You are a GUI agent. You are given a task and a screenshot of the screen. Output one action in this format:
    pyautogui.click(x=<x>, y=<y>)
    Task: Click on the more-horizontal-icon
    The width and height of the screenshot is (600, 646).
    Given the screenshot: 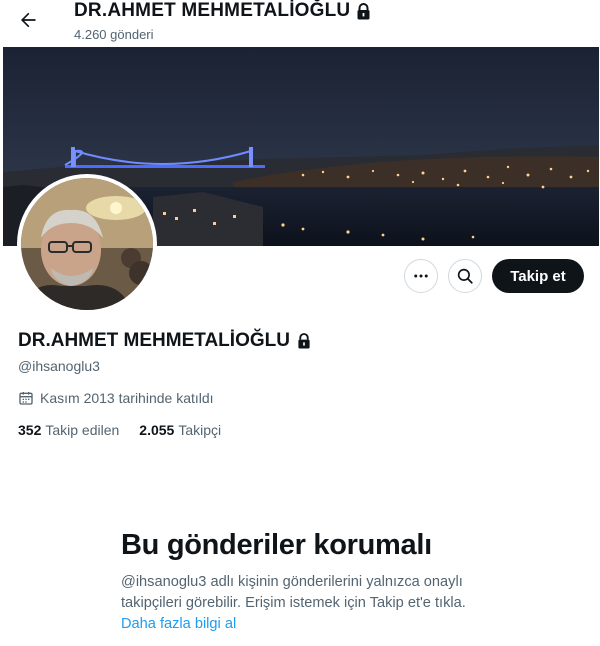 What is the action you would take?
    pyautogui.click(x=421, y=276)
    